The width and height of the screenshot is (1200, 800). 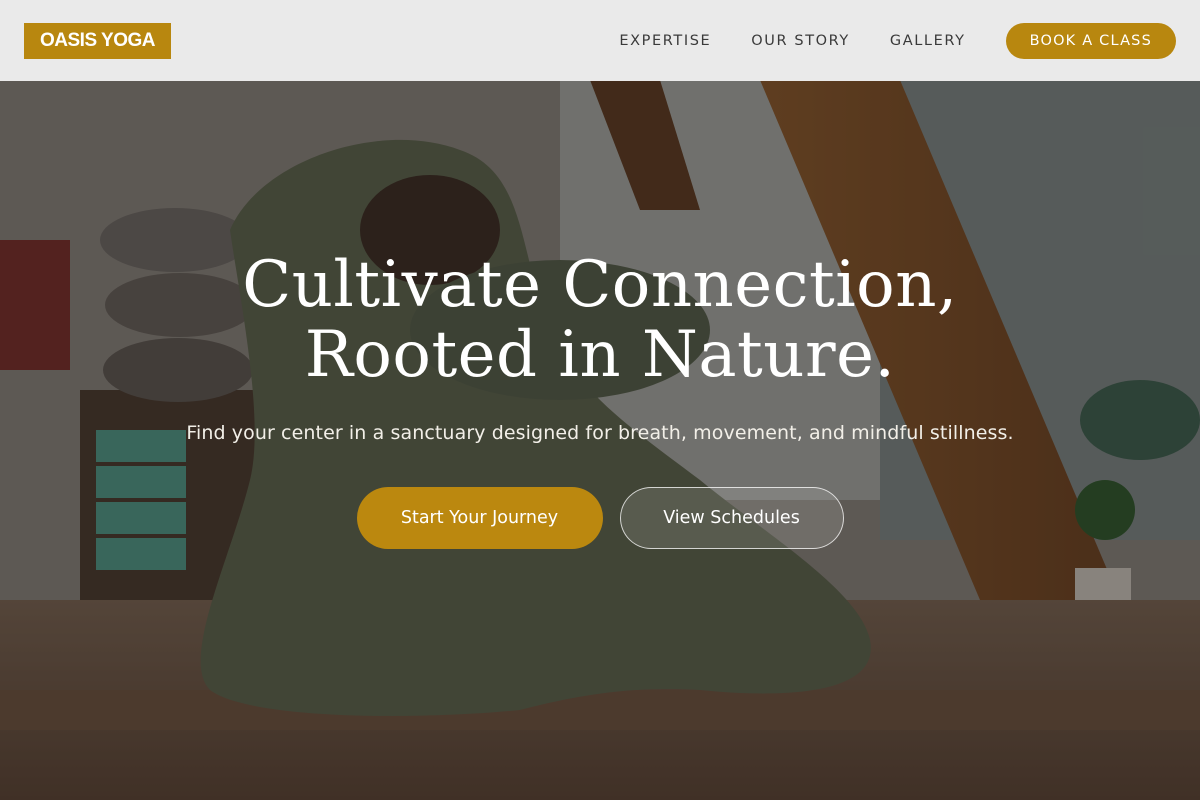 I want to click on start-journey-button: Start Your Journey, so click(x=479, y=518).